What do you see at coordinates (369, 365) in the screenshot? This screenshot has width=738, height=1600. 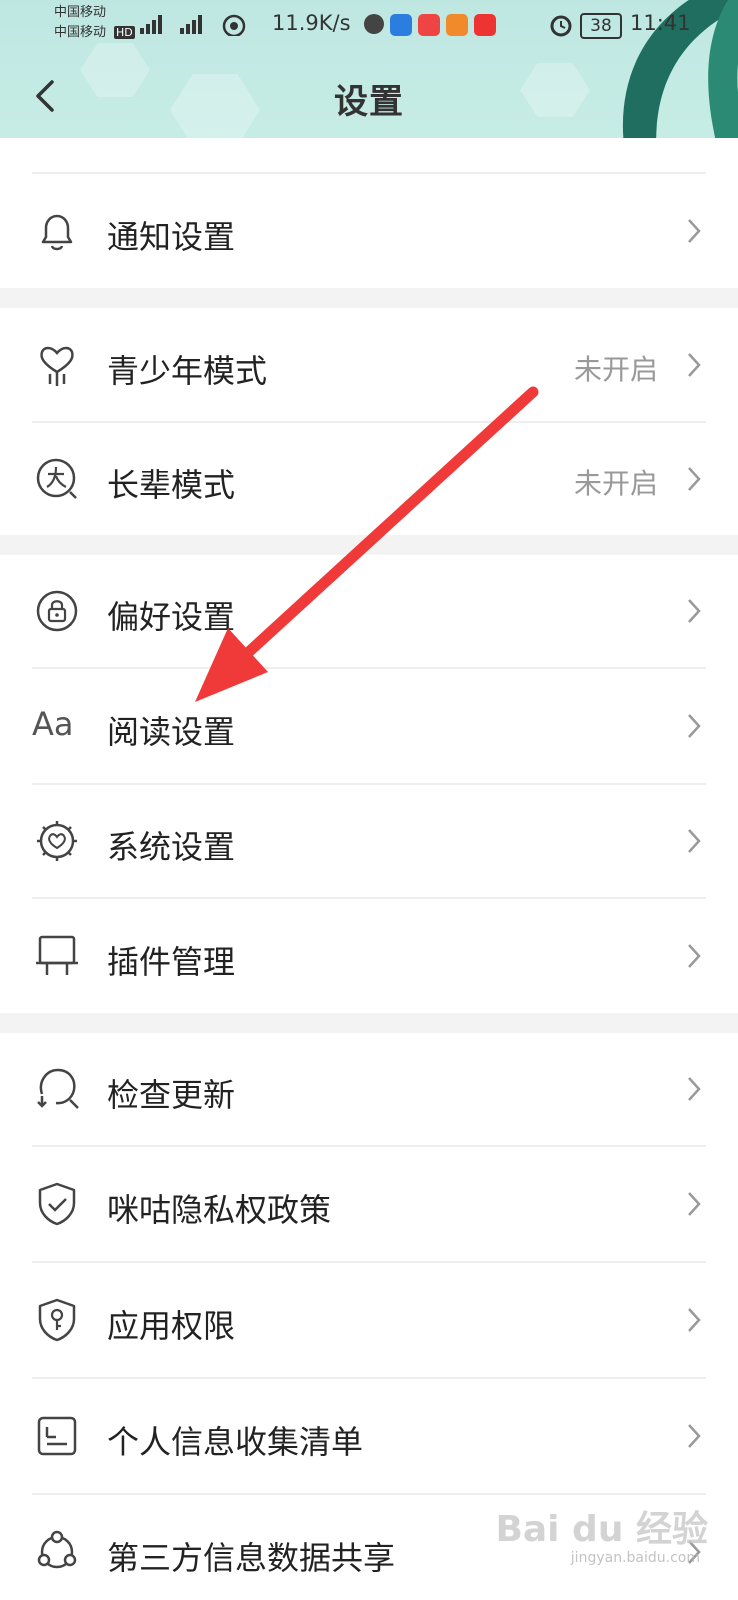 I see `settings-item-teen-mode: 青少年模式 未开启` at bounding box center [369, 365].